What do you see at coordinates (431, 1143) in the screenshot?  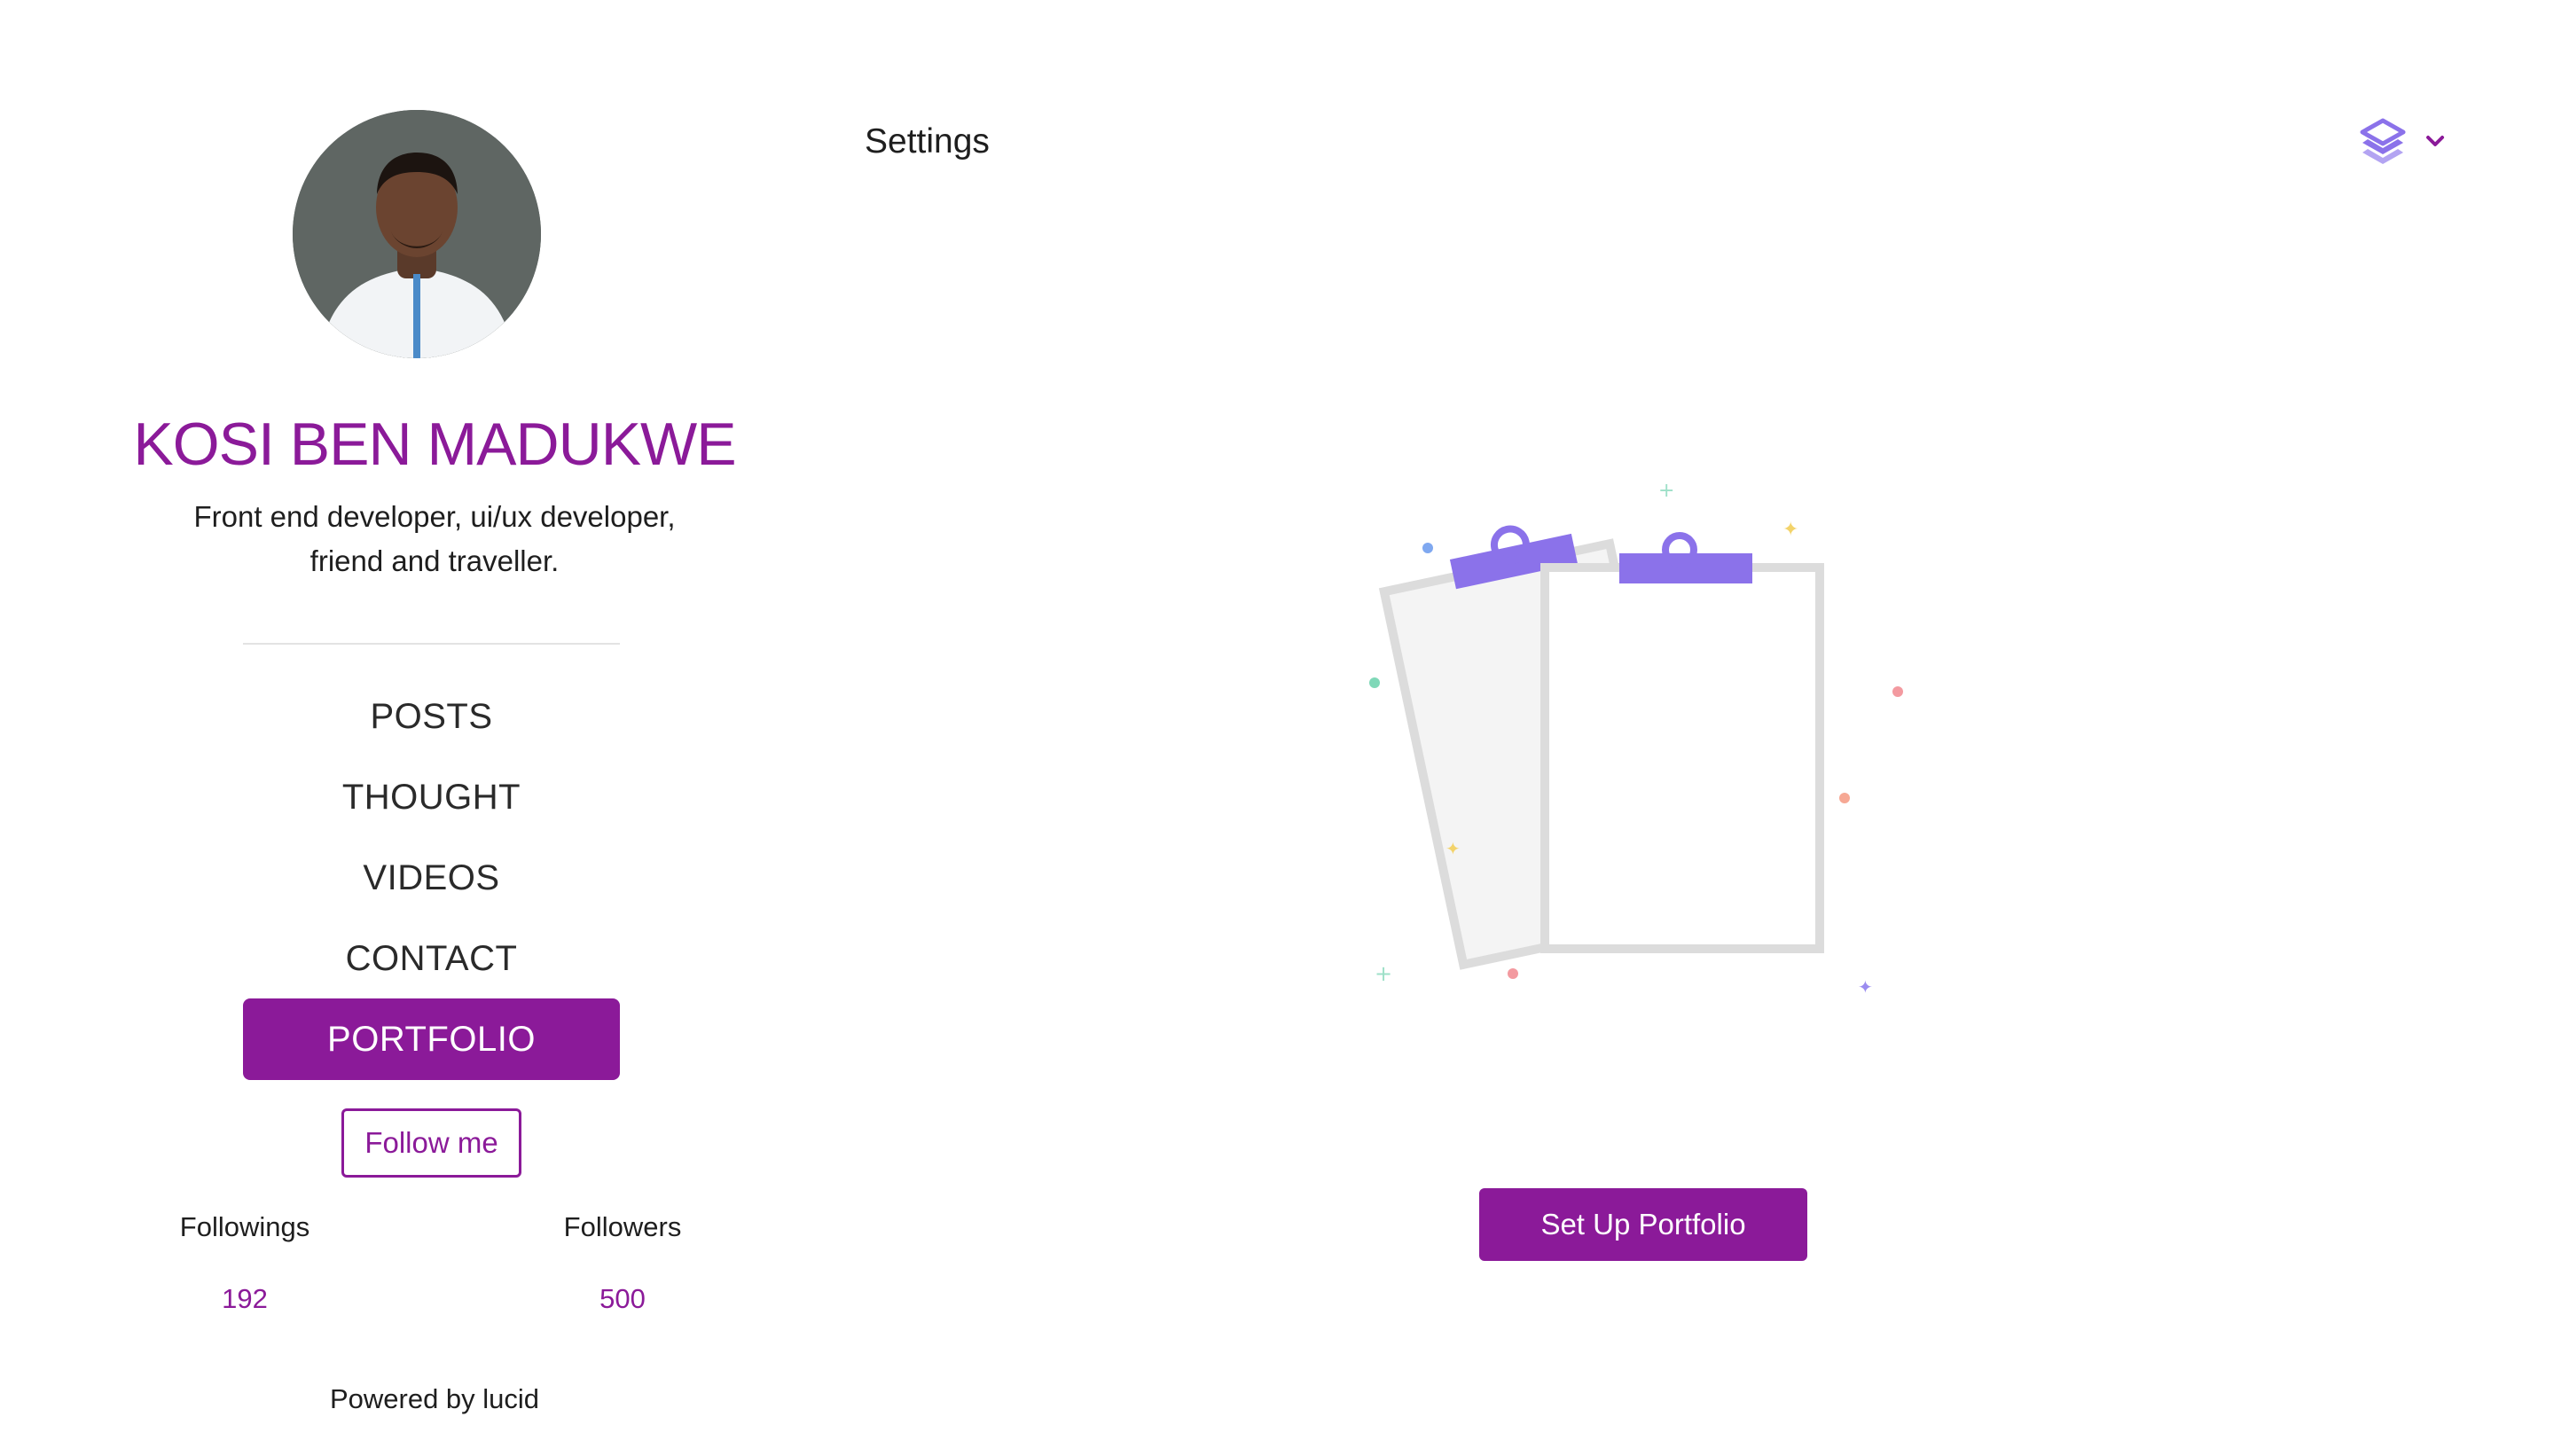 I see `follow-button: Follow me` at bounding box center [431, 1143].